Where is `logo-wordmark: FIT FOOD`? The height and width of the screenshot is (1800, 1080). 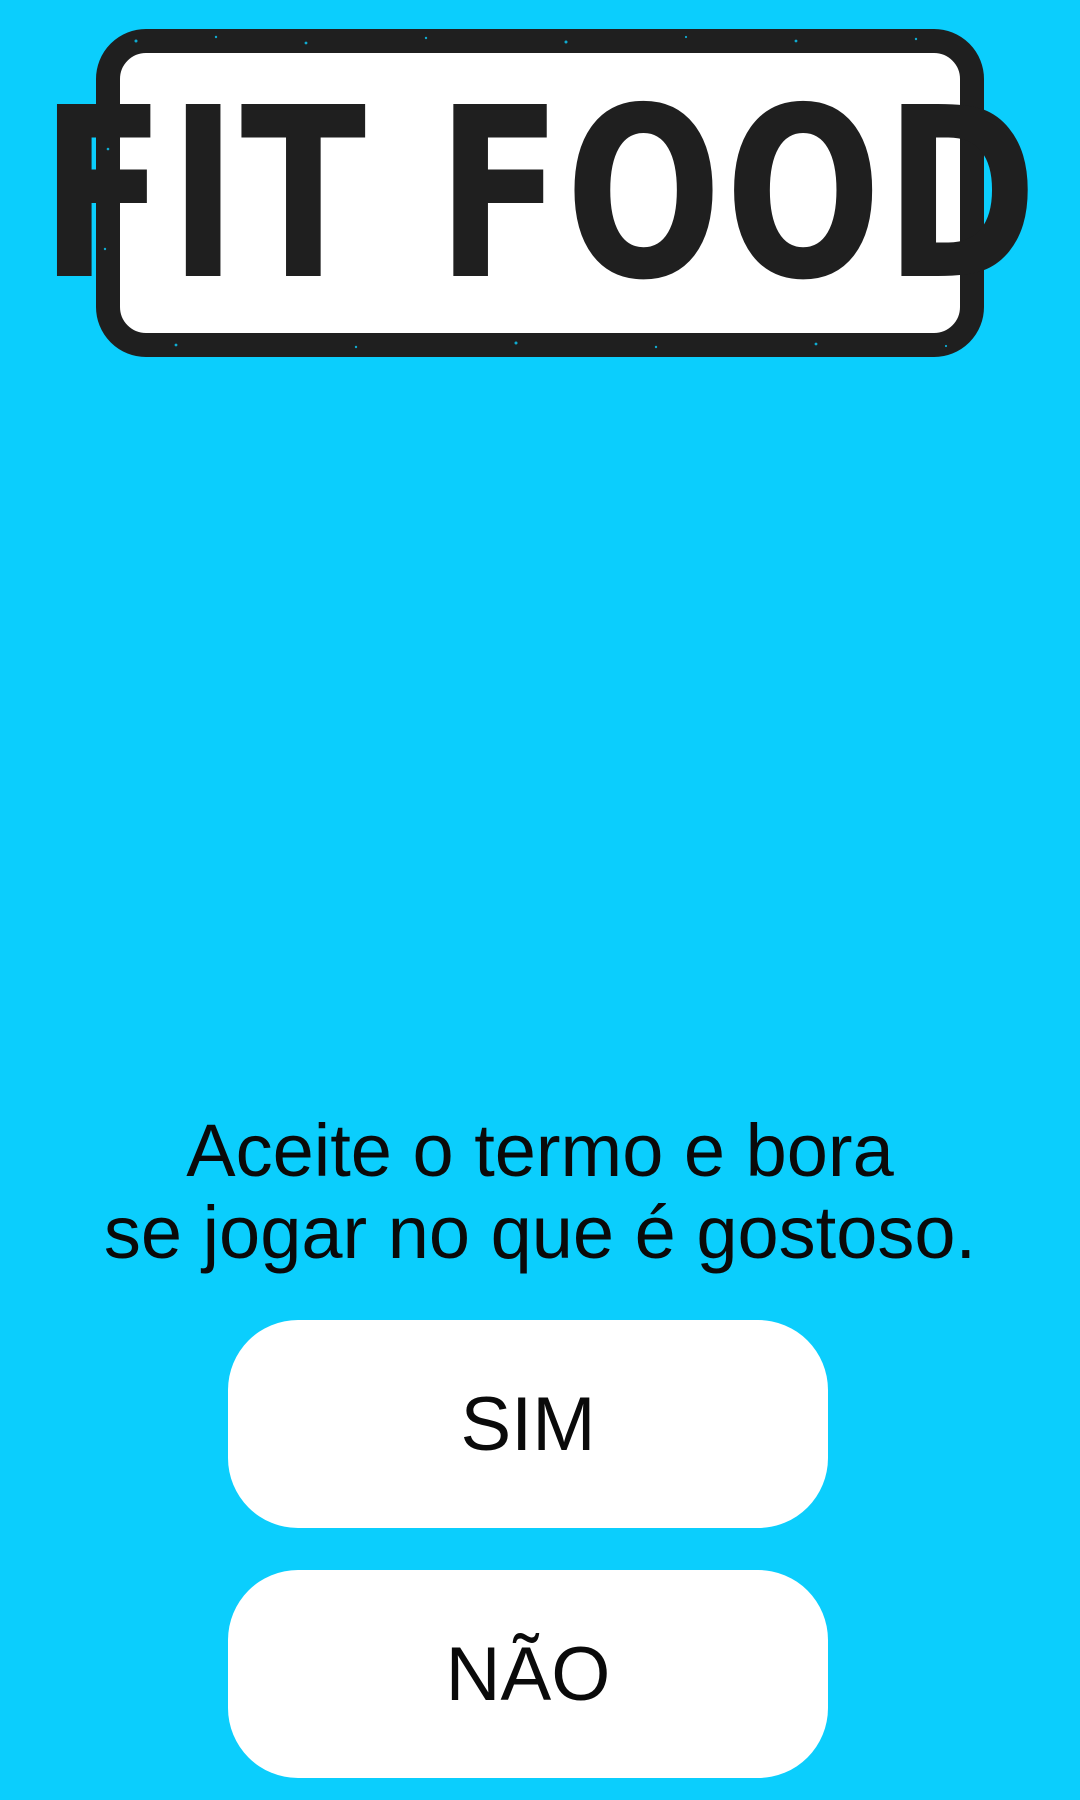
logo-wordmark: FIT FOOD is located at coordinates (540, 194).